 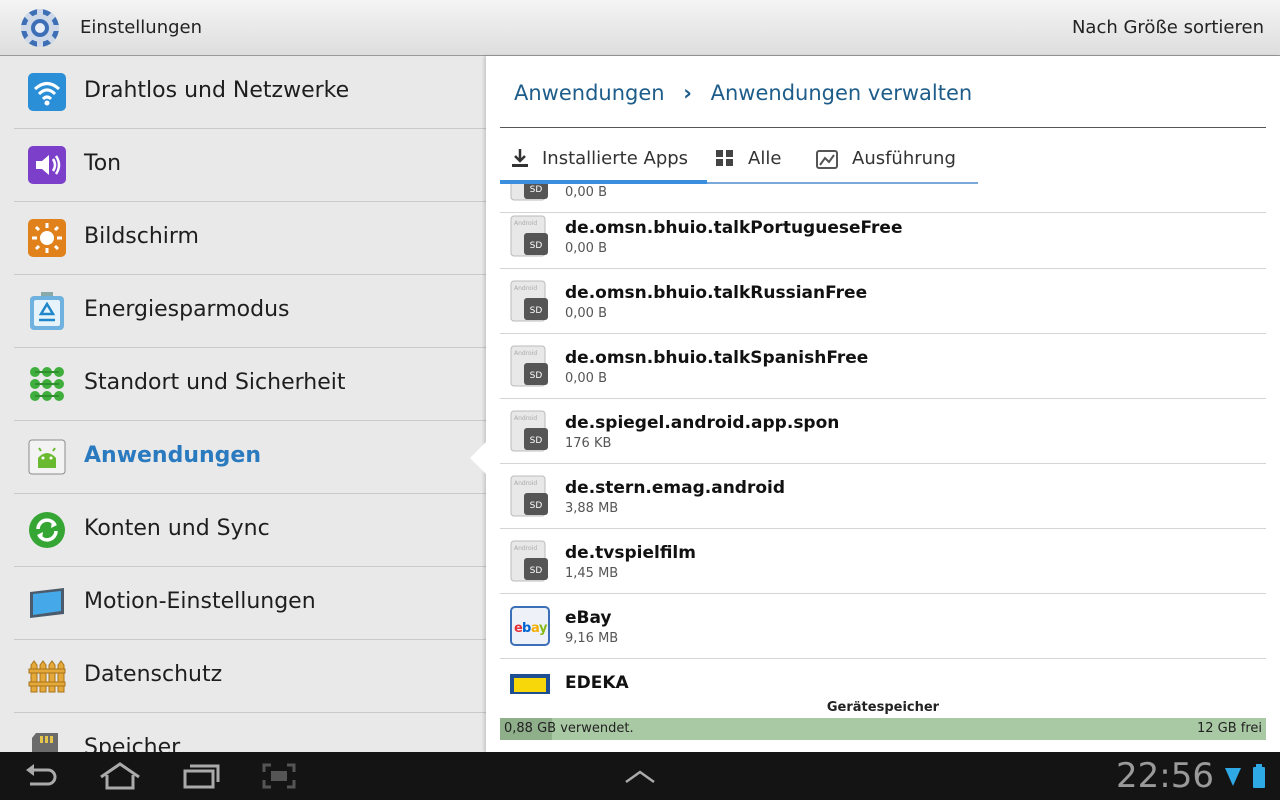 I want to click on sidebar-item-label: Anwendungen, so click(x=172, y=455).